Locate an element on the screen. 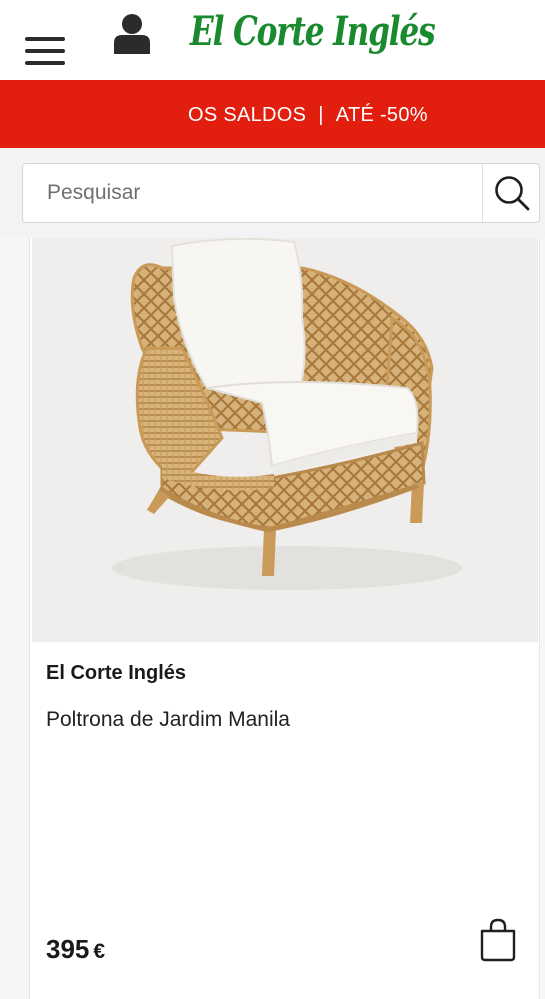 This screenshot has width=545, height=999. search-area is located at coordinates (272, 193).